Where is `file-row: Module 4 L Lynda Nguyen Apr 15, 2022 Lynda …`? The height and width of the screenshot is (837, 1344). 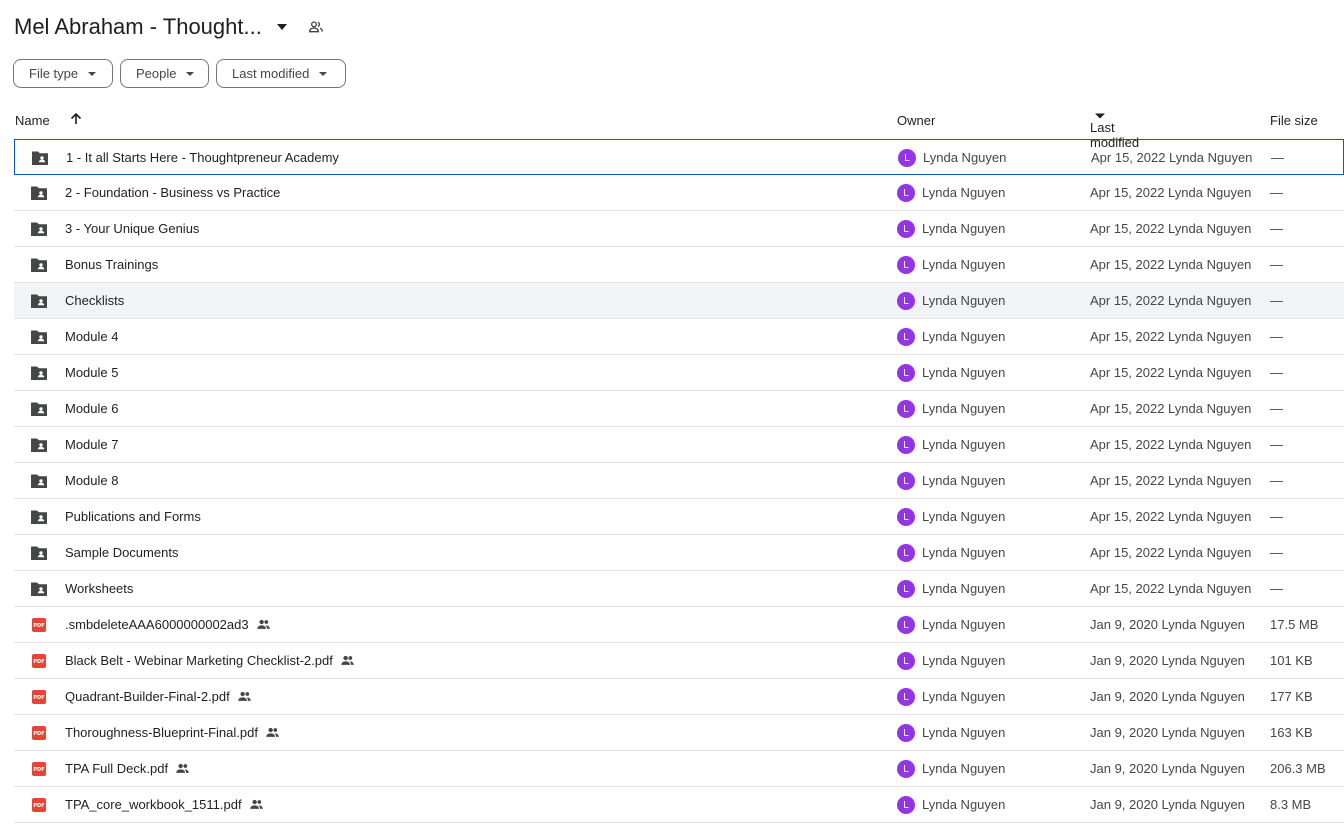 file-row: Module 4 L Lynda Nguyen Apr 15, 2022 Lynda … is located at coordinates (679, 337).